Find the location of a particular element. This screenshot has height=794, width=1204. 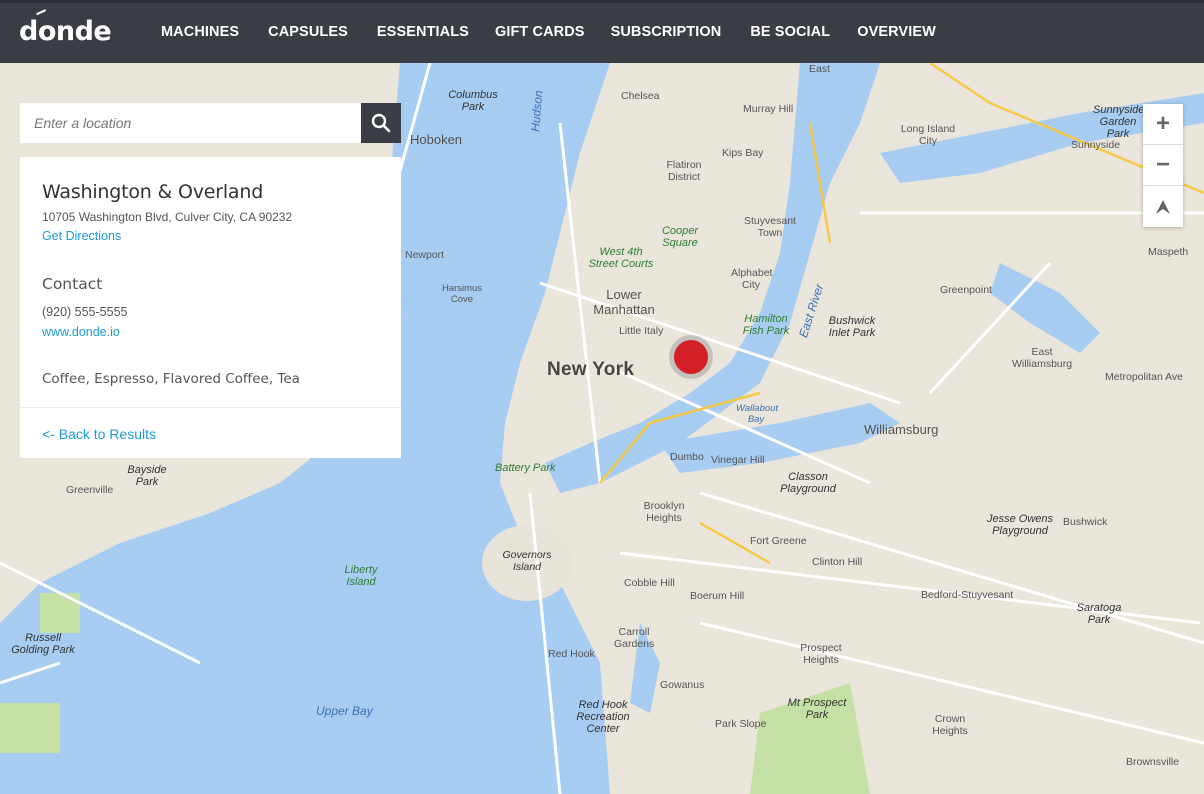

map-label-long-island-city: Long Island City is located at coordinates (928, 135).